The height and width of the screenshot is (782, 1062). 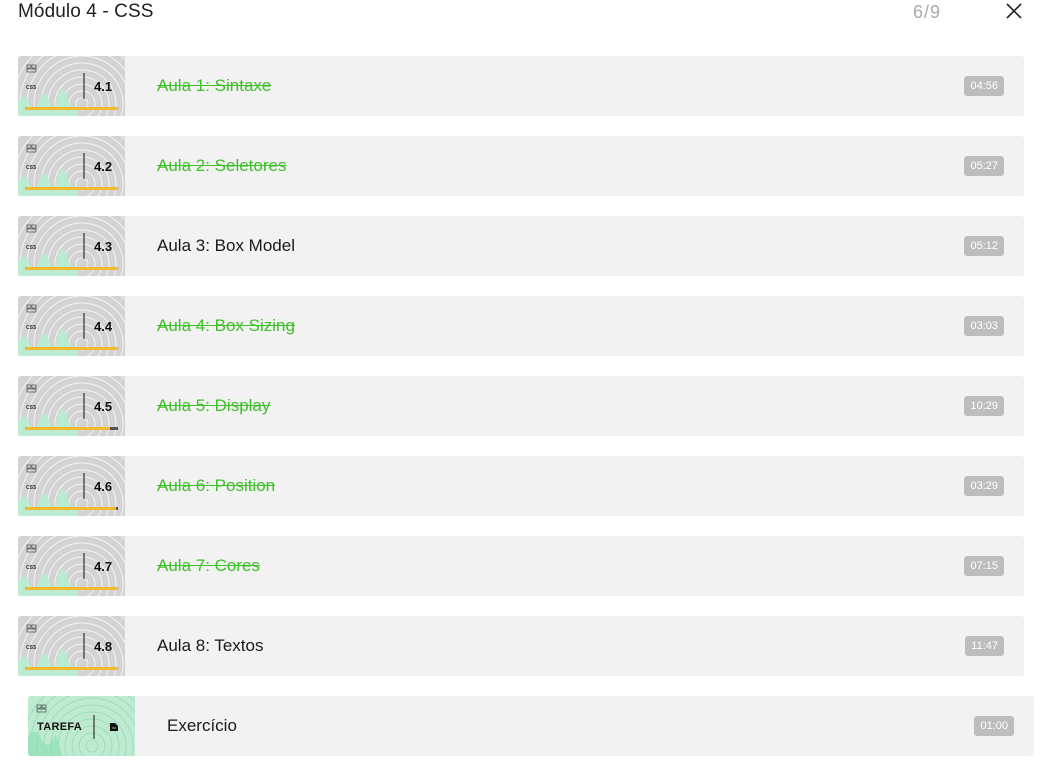 I want to click on task-thumbnail: TAREFA, so click(x=81, y=726).